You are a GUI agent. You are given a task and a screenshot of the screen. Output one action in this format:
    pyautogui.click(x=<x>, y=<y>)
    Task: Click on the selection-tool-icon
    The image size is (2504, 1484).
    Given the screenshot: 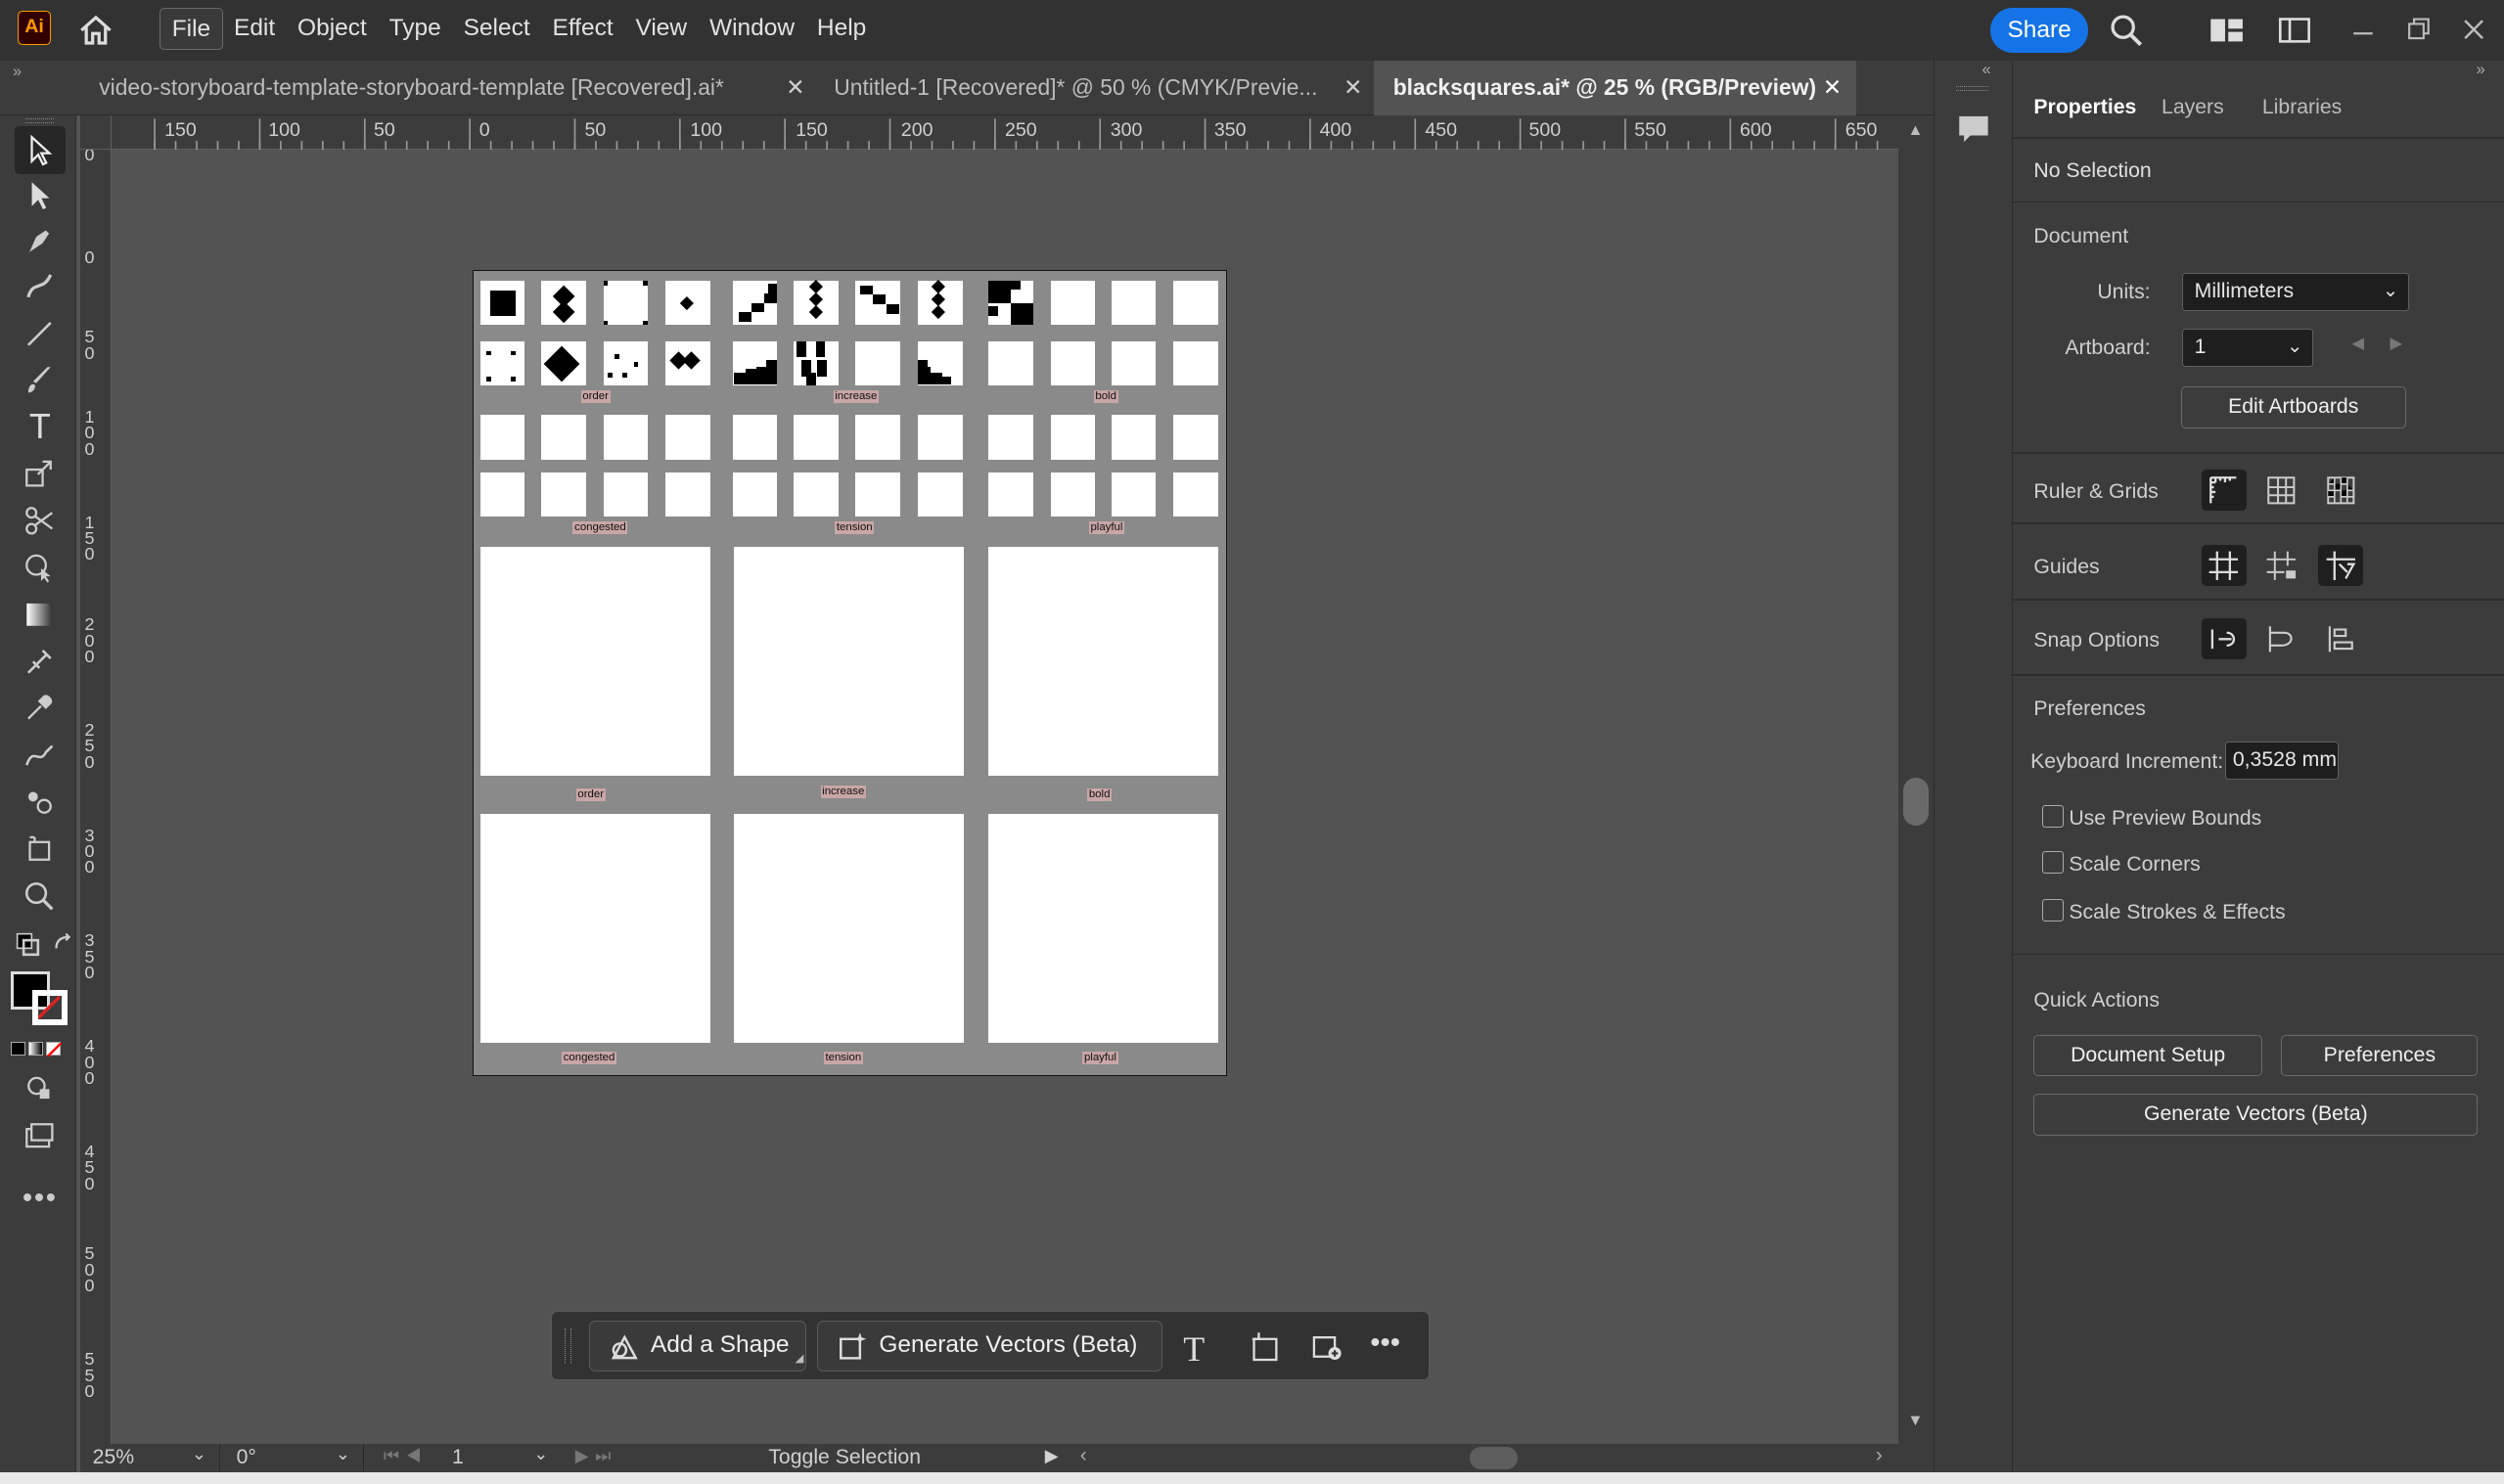 What is the action you would take?
    pyautogui.click(x=40, y=149)
    